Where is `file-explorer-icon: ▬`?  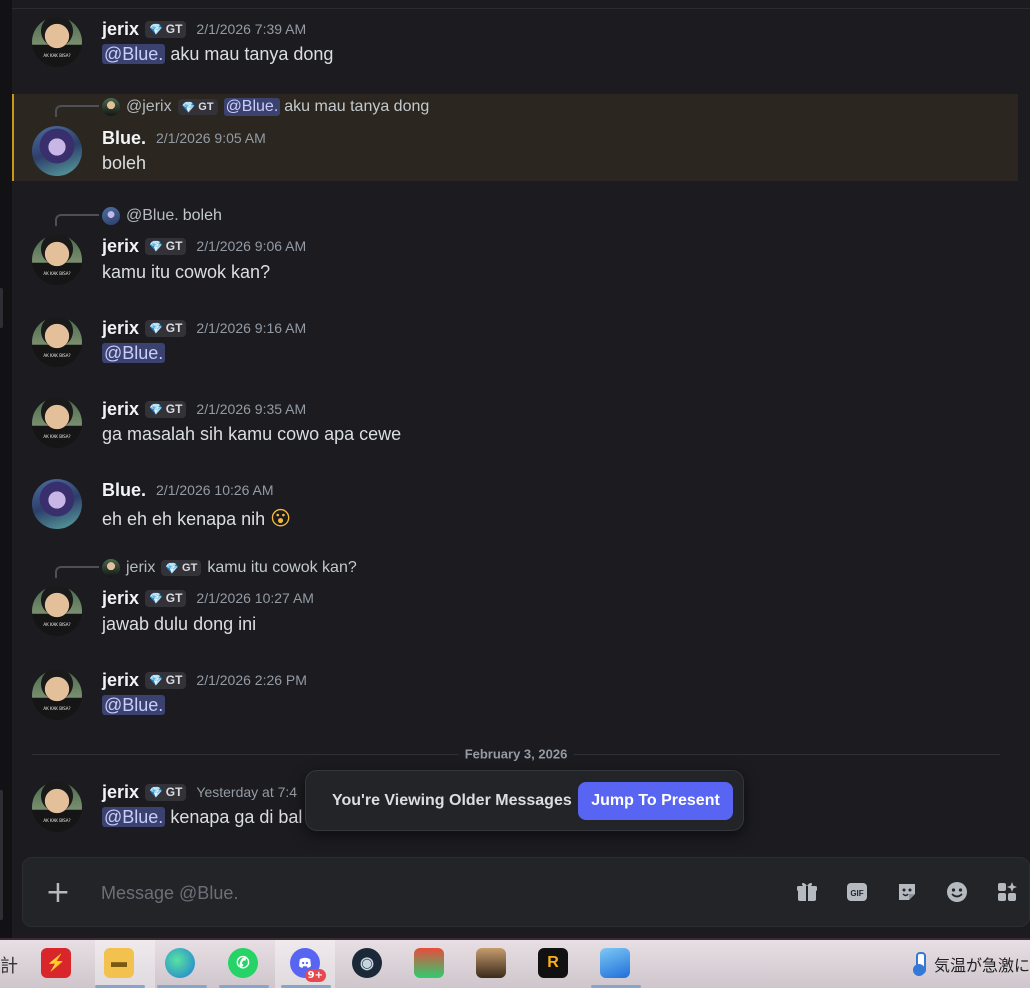 file-explorer-icon: ▬ is located at coordinates (119, 963).